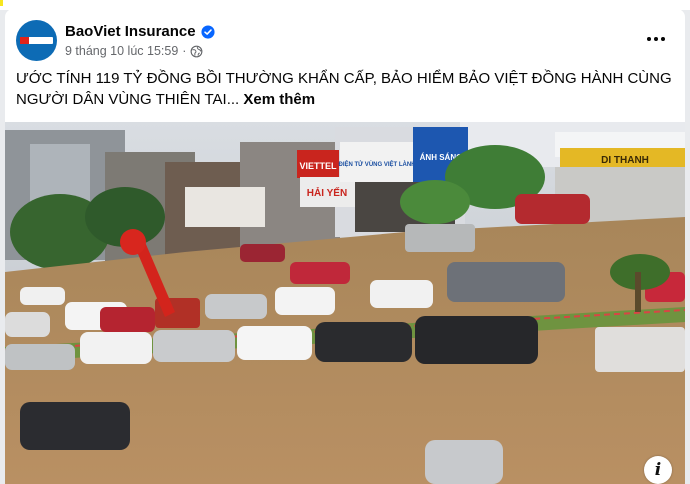  I want to click on sign-di-thanh: DI THANH, so click(625, 160).